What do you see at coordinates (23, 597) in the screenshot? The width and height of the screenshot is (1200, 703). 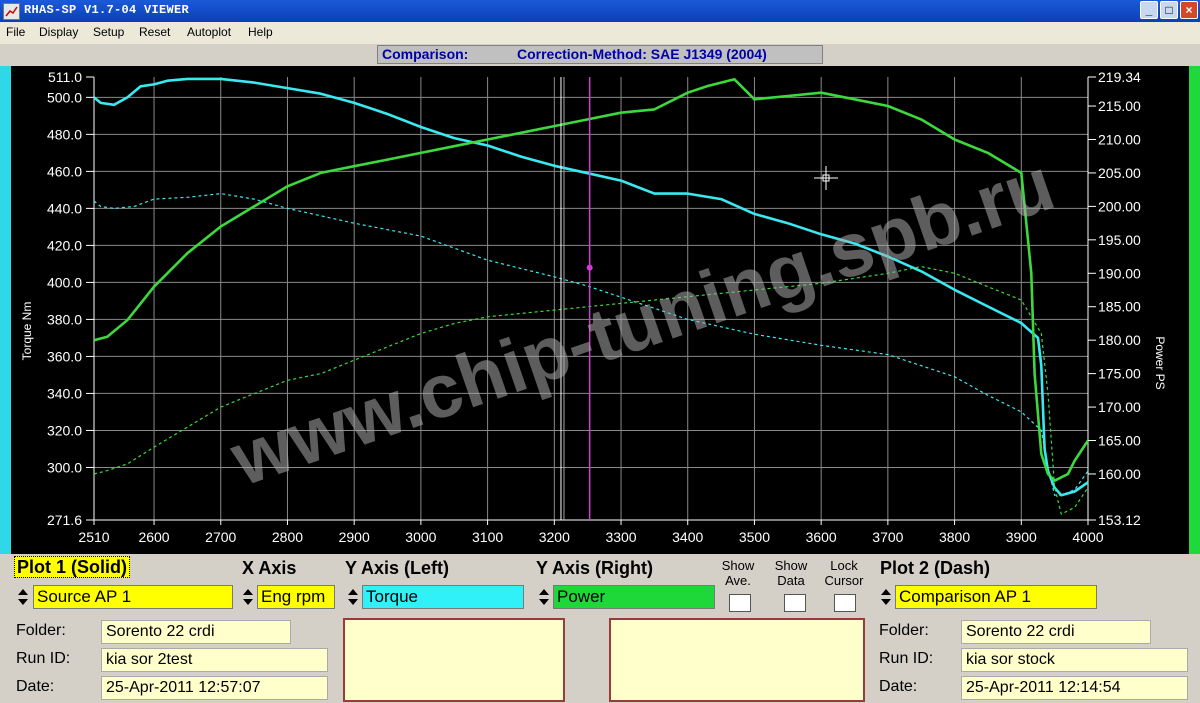 I see `plot1-spinner` at bounding box center [23, 597].